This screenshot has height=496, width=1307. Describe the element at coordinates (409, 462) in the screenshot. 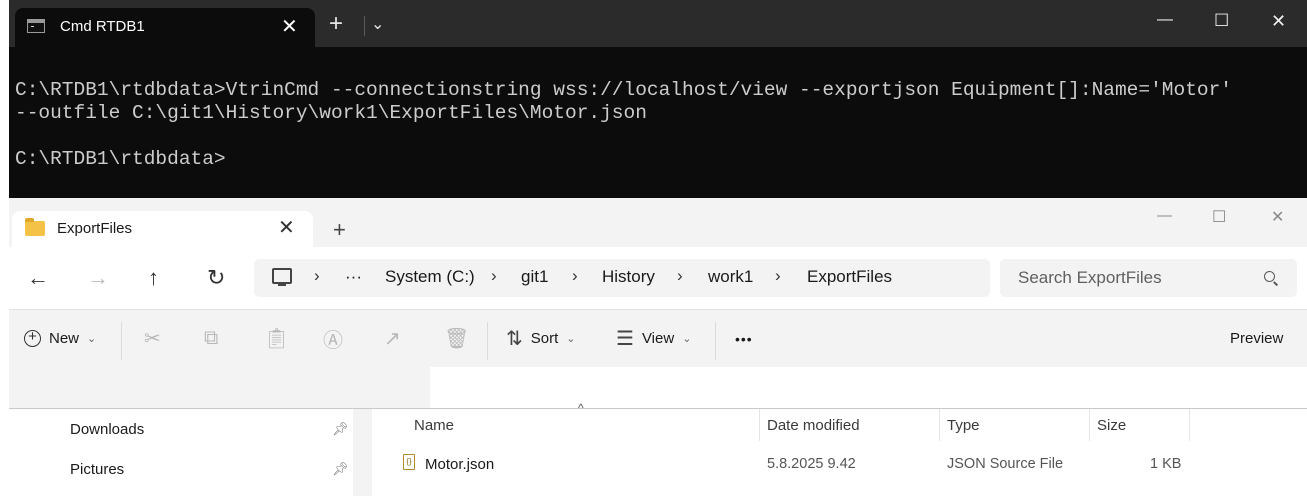

I see `json-file-icon: {}` at that location.